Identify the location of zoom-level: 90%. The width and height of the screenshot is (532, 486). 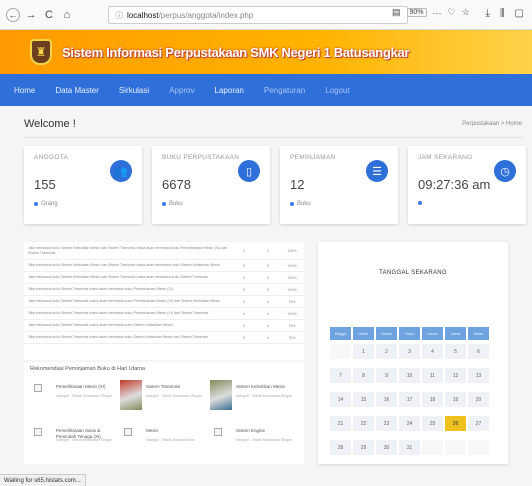
(416, 12).